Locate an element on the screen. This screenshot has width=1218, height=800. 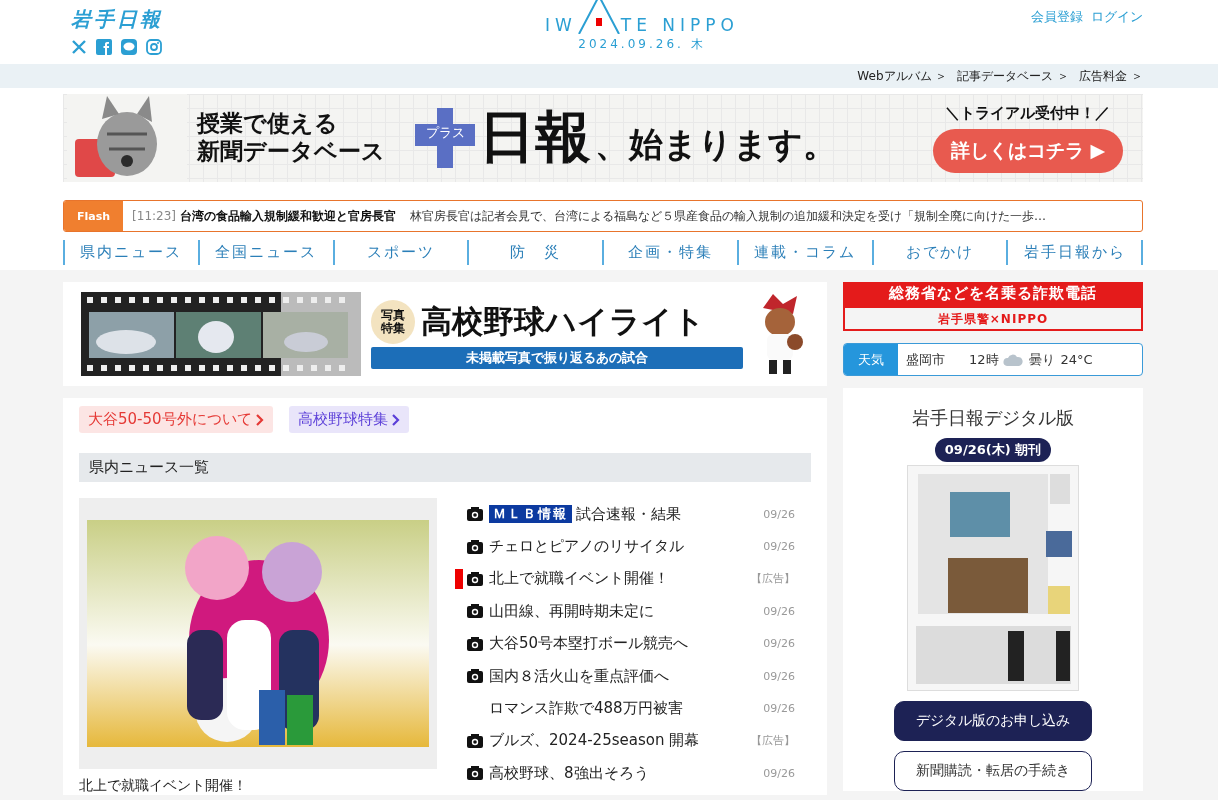
featured-caption: 北上で就職イベント開催！ is located at coordinates (258, 786).